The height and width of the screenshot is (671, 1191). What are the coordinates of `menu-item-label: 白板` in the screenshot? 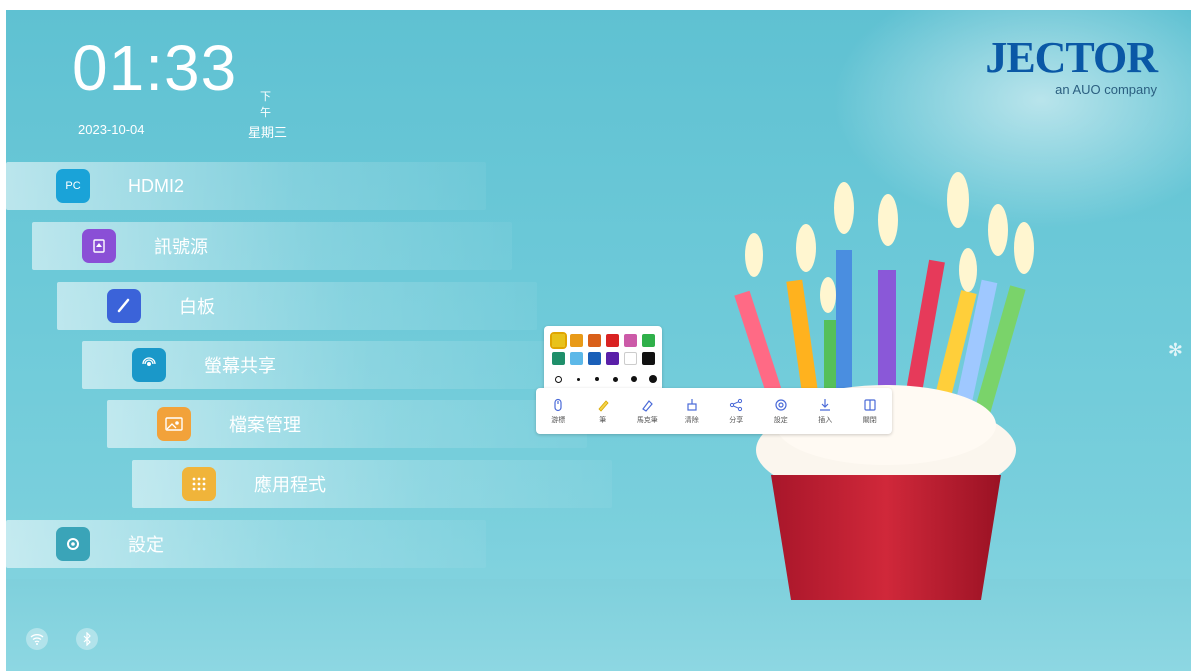 It's located at (197, 307).